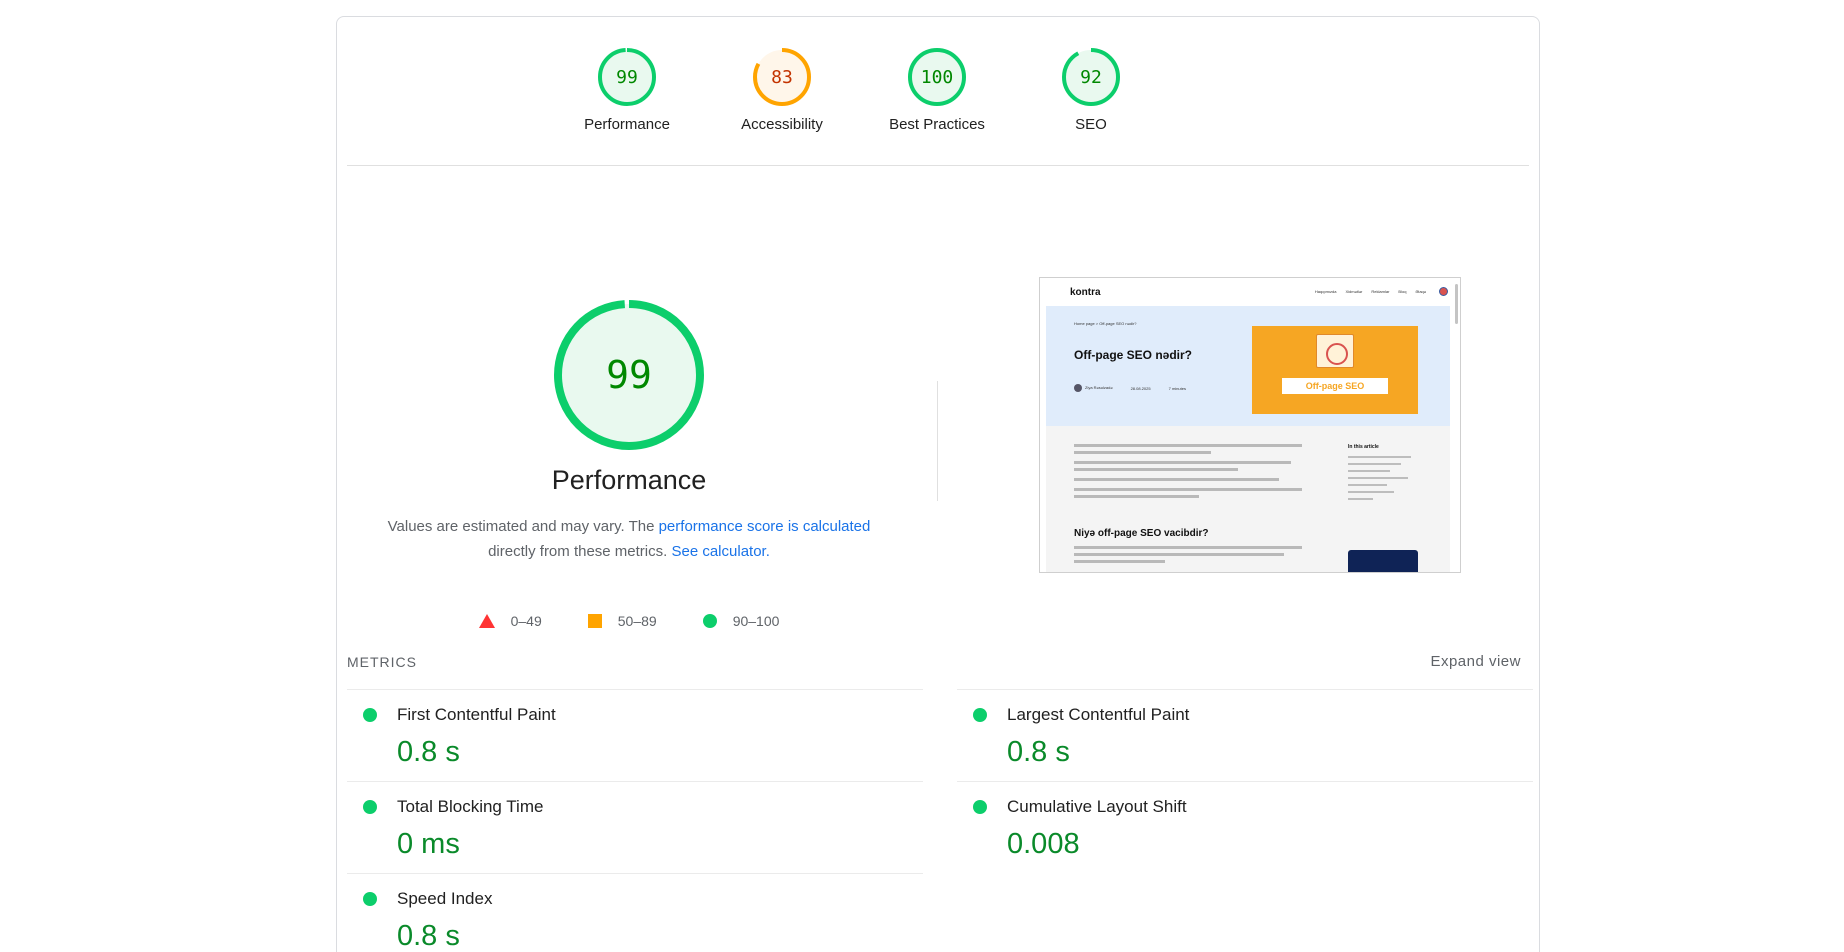 This screenshot has width=1844, height=952. I want to click on performance-gauge: 99, so click(629, 375).